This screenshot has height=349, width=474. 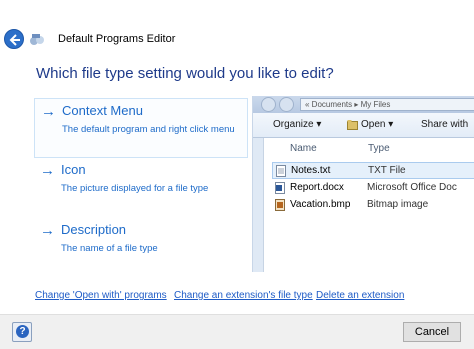 What do you see at coordinates (148, 129) in the screenshot?
I see `option-description: The default program and right click menu` at bounding box center [148, 129].